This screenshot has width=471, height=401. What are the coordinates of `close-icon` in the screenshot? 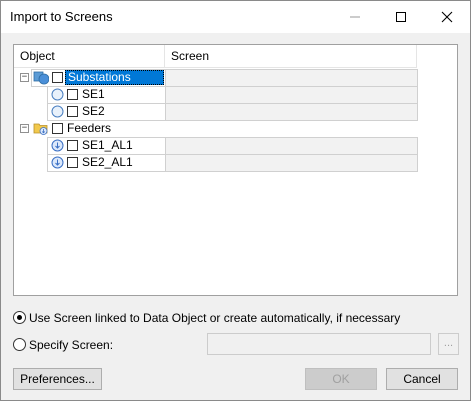 It's located at (447, 17).